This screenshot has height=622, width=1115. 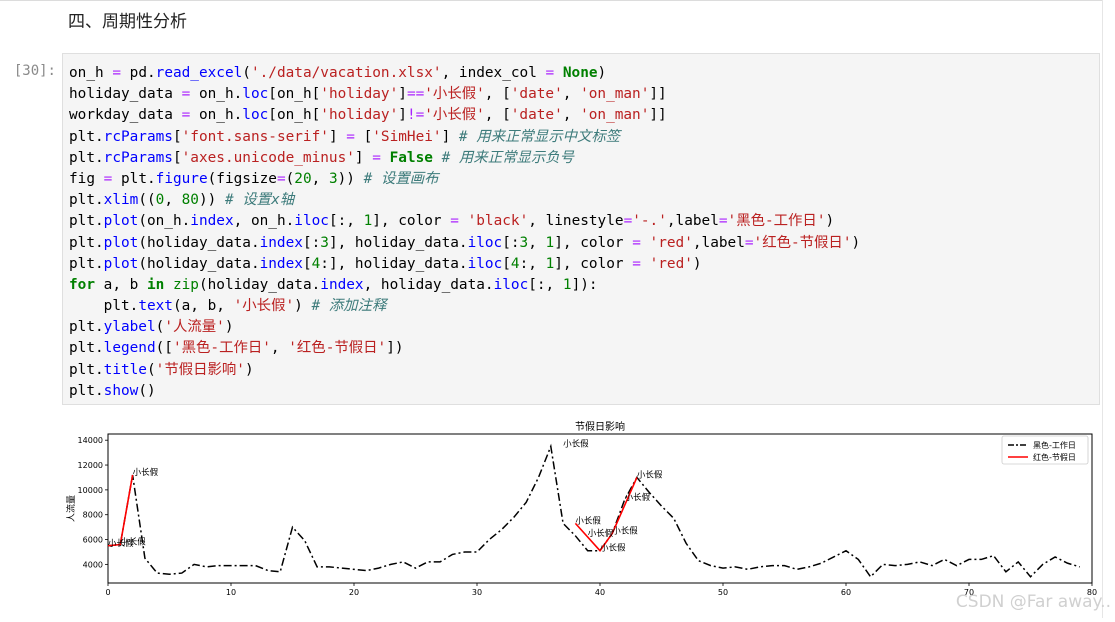 What do you see at coordinates (411, 157) in the screenshot?
I see `code-token: False` at bounding box center [411, 157].